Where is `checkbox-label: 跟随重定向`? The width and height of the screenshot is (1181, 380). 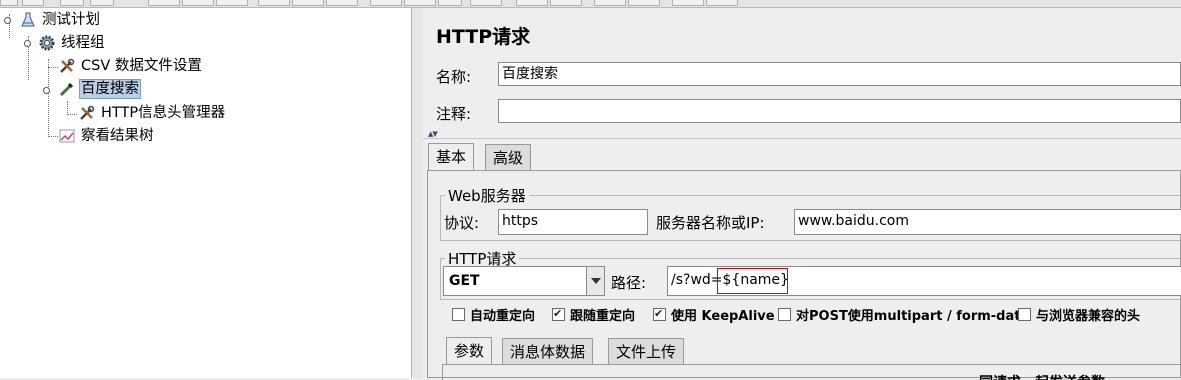
checkbox-label: 跟随重定向 is located at coordinates (603, 316).